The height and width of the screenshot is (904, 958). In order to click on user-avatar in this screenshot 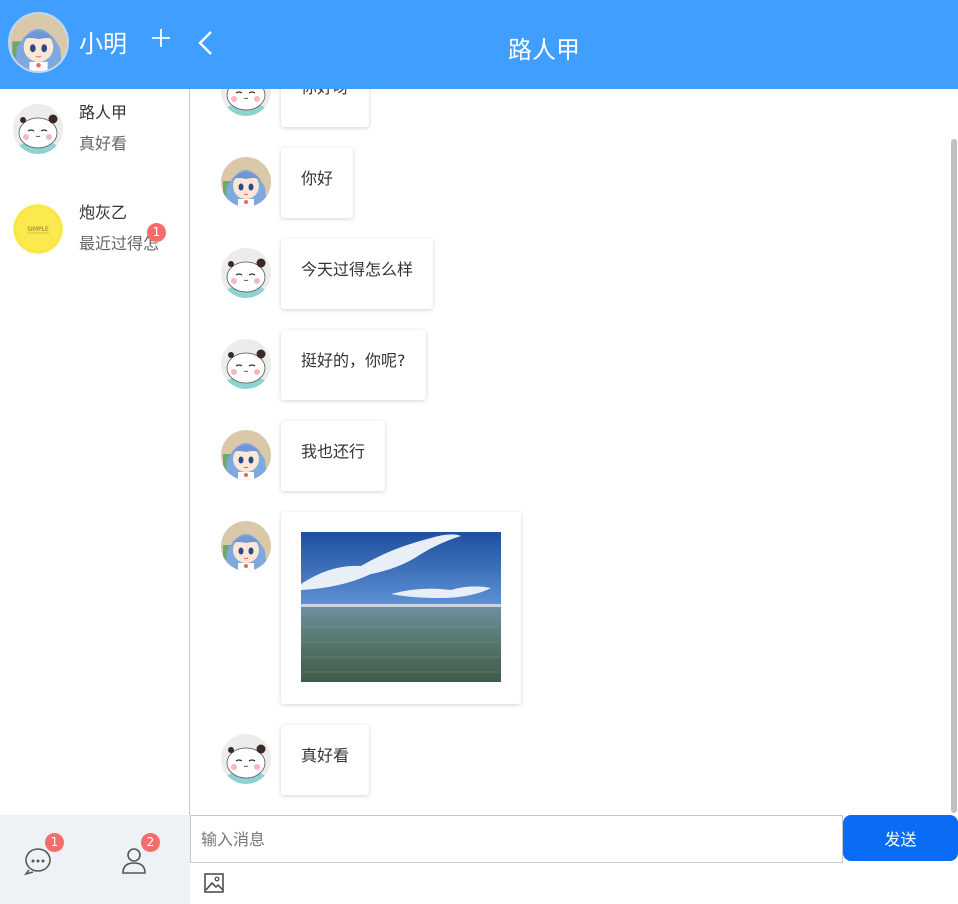, I will do `click(38, 42)`.